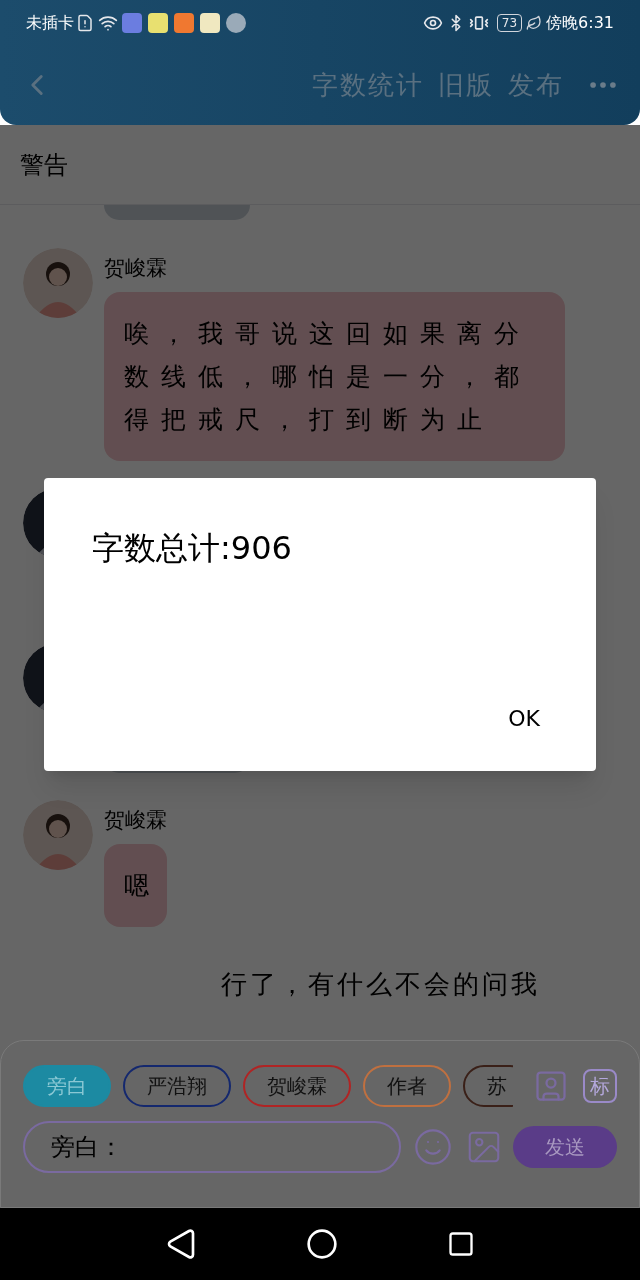 Image resolution: width=640 pixels, height=1280 pixels. Describe the element at coordinates (536, 85) in the screenshot. I see `header-action: 发布` at that location.